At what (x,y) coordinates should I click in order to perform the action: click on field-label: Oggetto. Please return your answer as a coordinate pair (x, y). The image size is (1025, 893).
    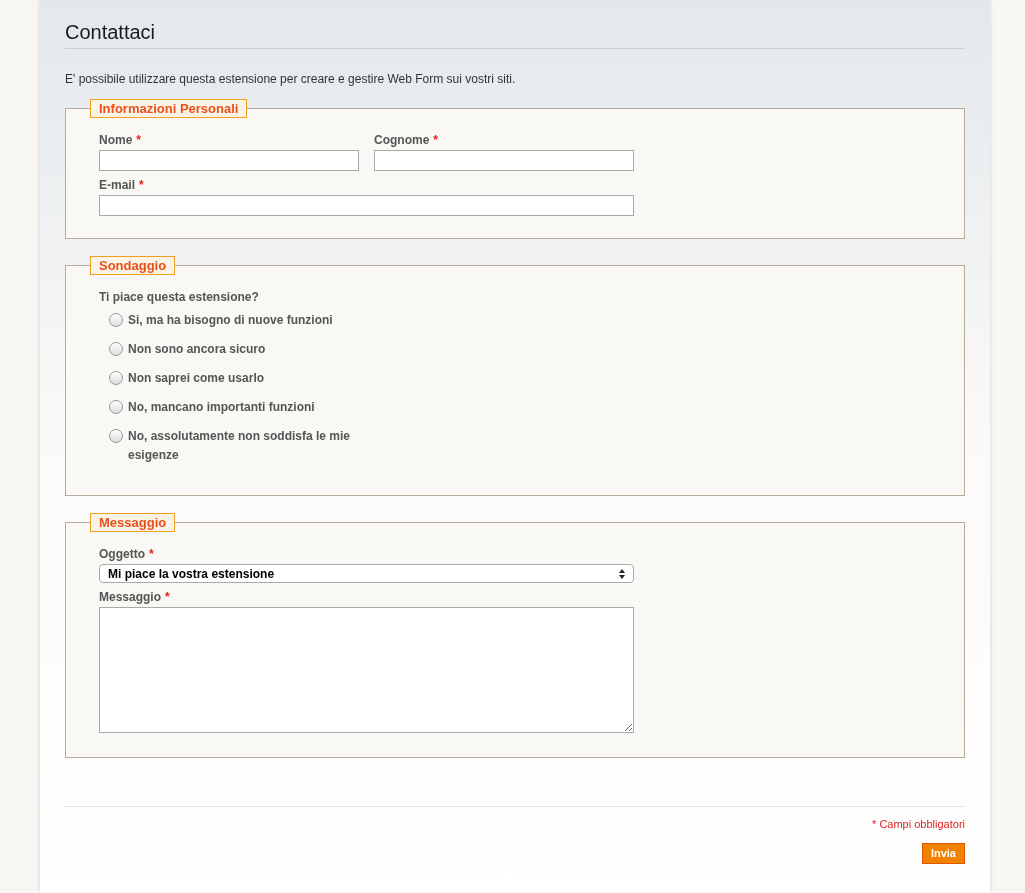
    Looking at the image, I should click on (122, 554).